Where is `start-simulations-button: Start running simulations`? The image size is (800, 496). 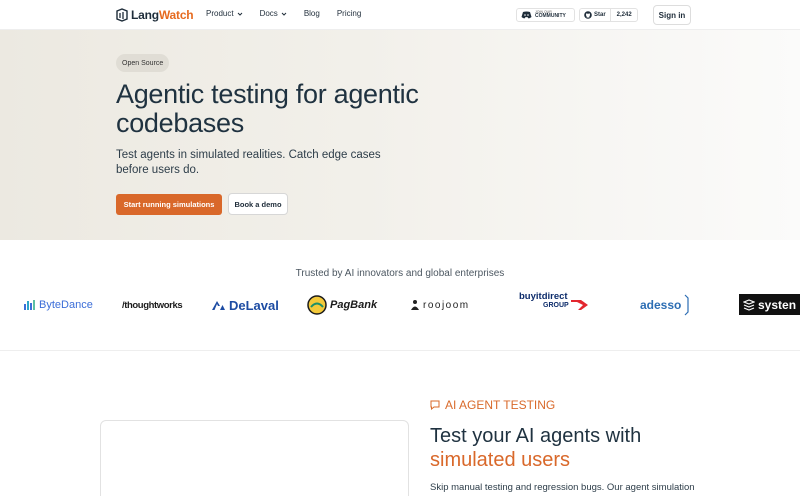 start-simulations-button: Start running simulations is located at coordinates (169, 204).